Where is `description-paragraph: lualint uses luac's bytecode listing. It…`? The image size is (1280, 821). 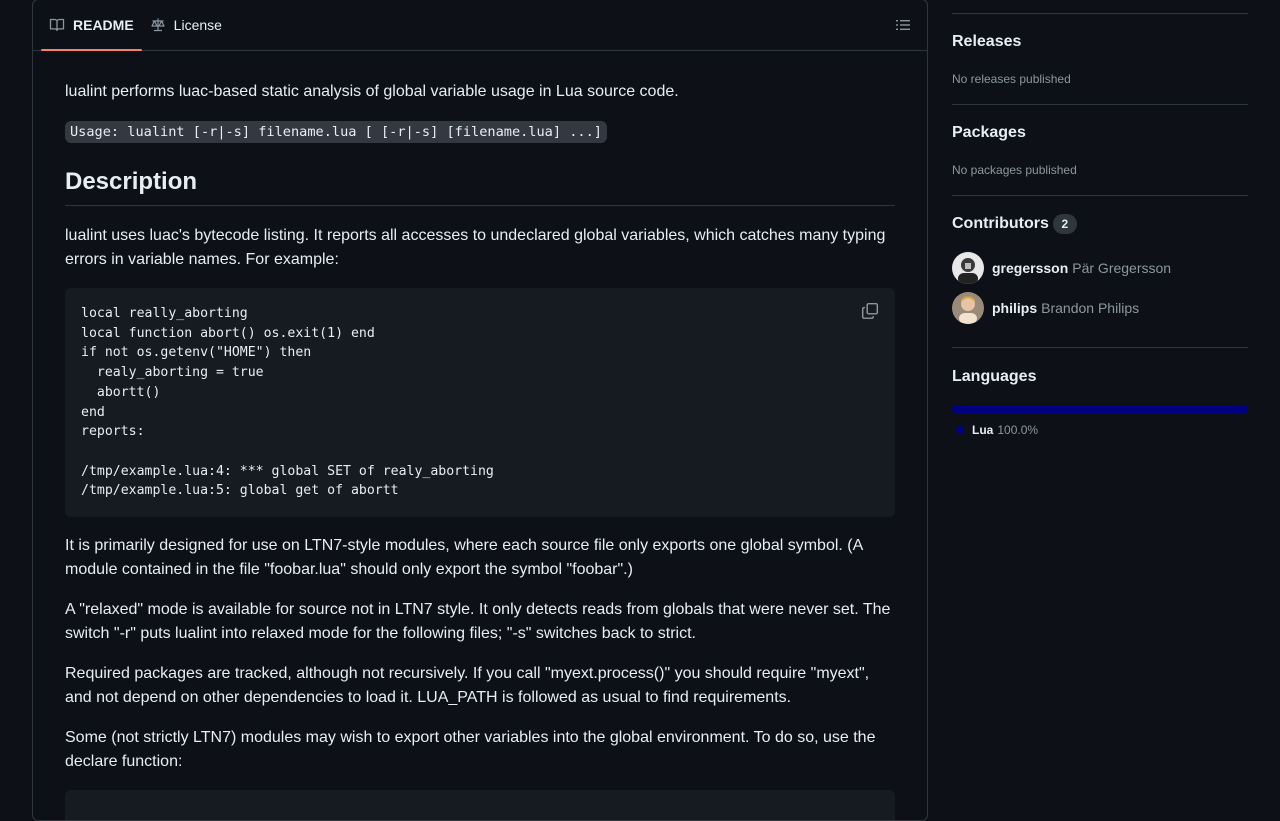 description-paragraph: lualint uses luac's bytecode listing. It… is located at coordinates (475, 247).